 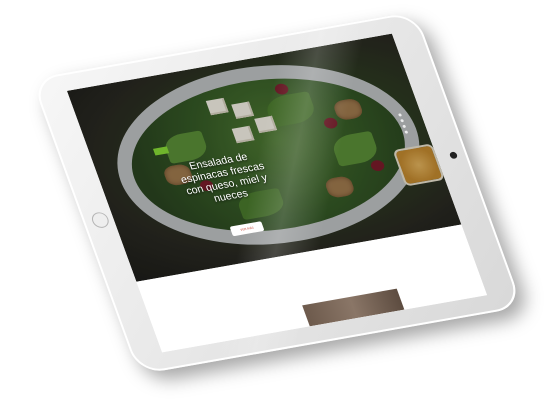 What do you see at coordinates (453, 155) in the screenshot?
I see `camera-icon` at bounding box center [453, 155].